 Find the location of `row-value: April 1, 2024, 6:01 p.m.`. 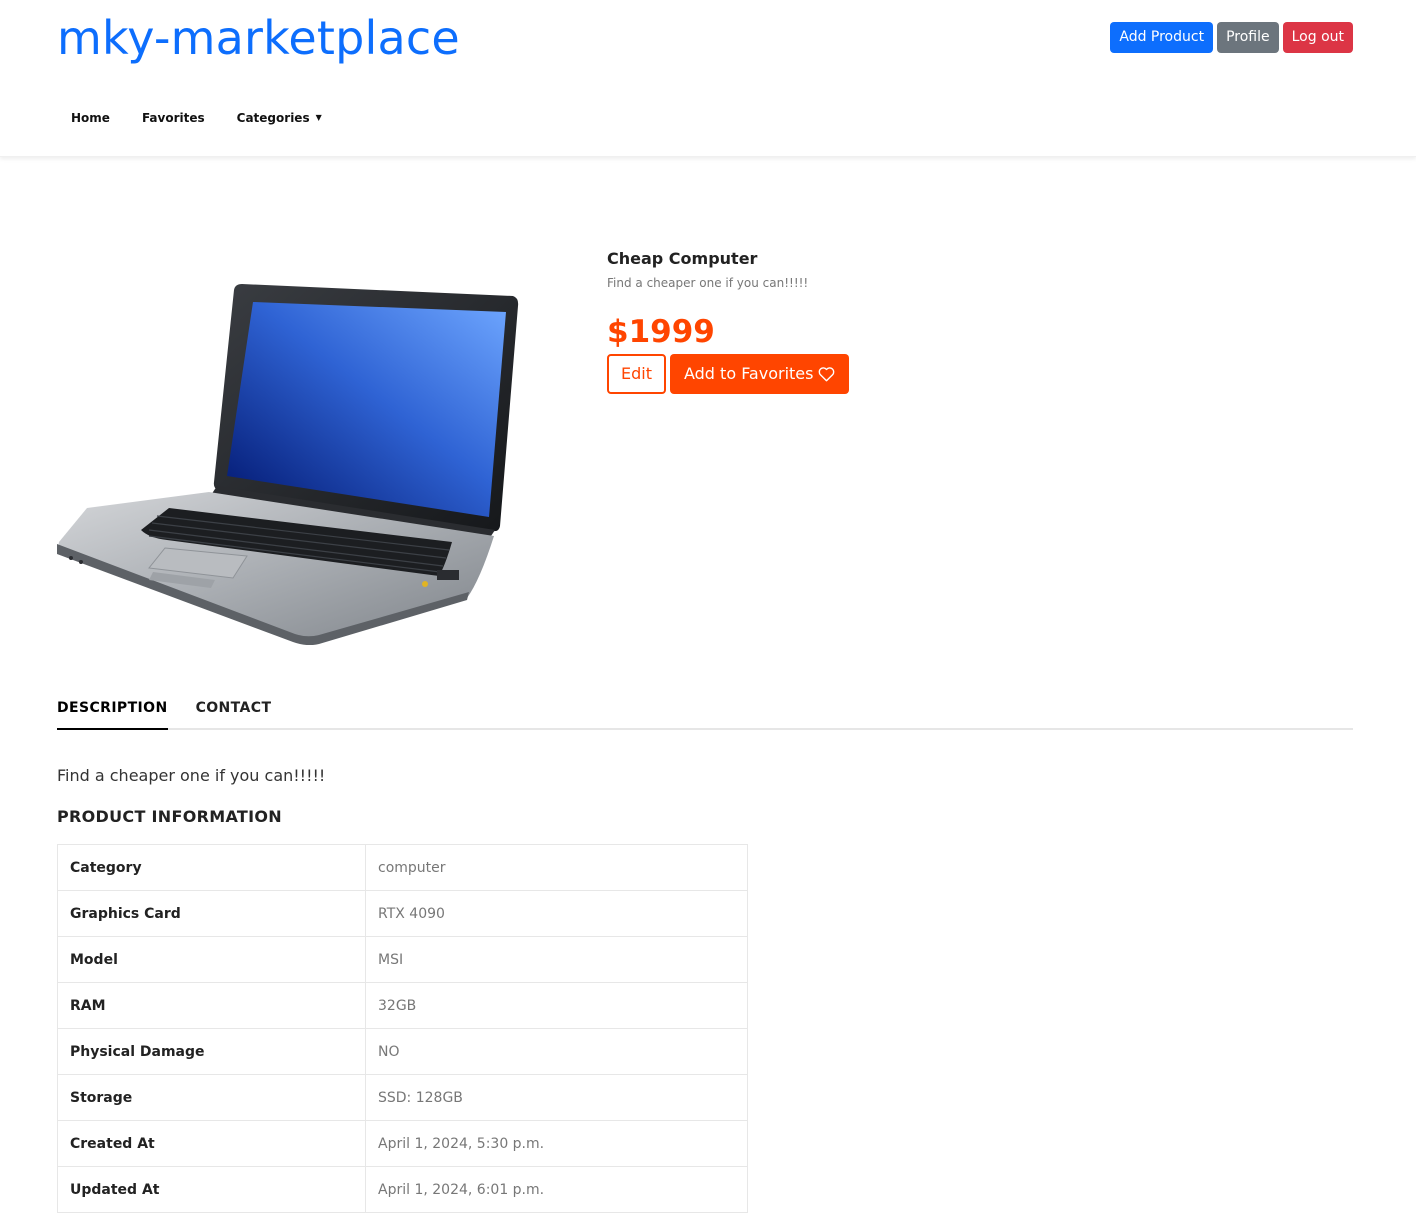

row-value: April 1, 2024, 6:01 p.m. is located at coordinates (556, 1189).